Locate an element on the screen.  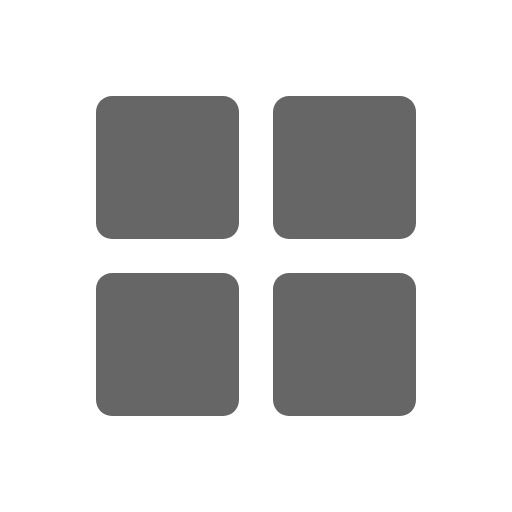
grid-tile-bottom-left is located at coordinates (167, 344).